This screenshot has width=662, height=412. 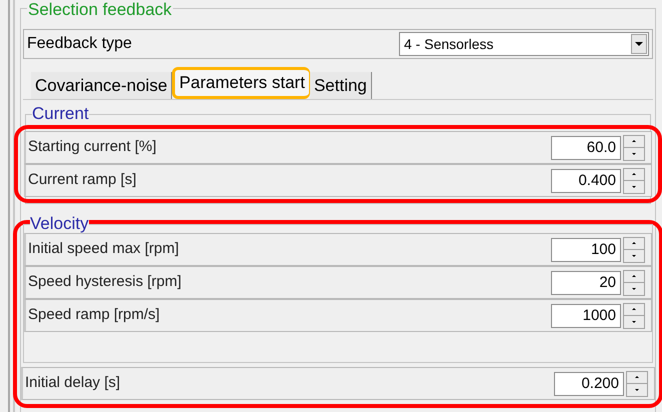 I want to click on parameter-label: Starting current [%], so click(x=92, y=147).